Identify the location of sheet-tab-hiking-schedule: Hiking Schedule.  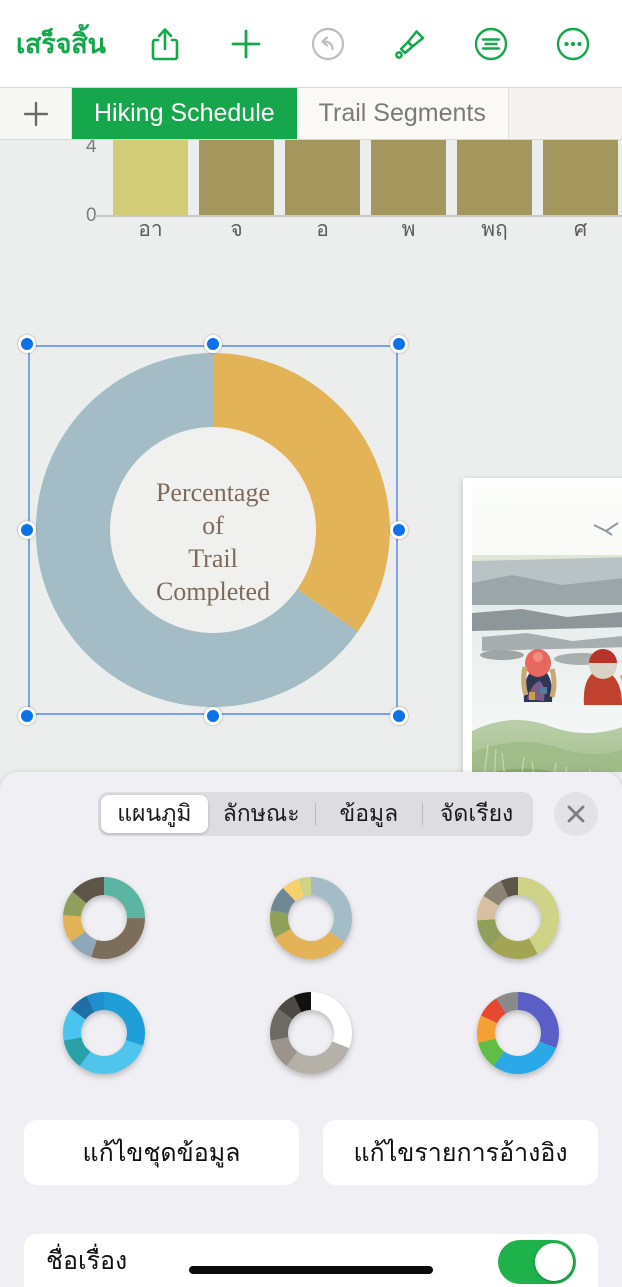
(184, 113).